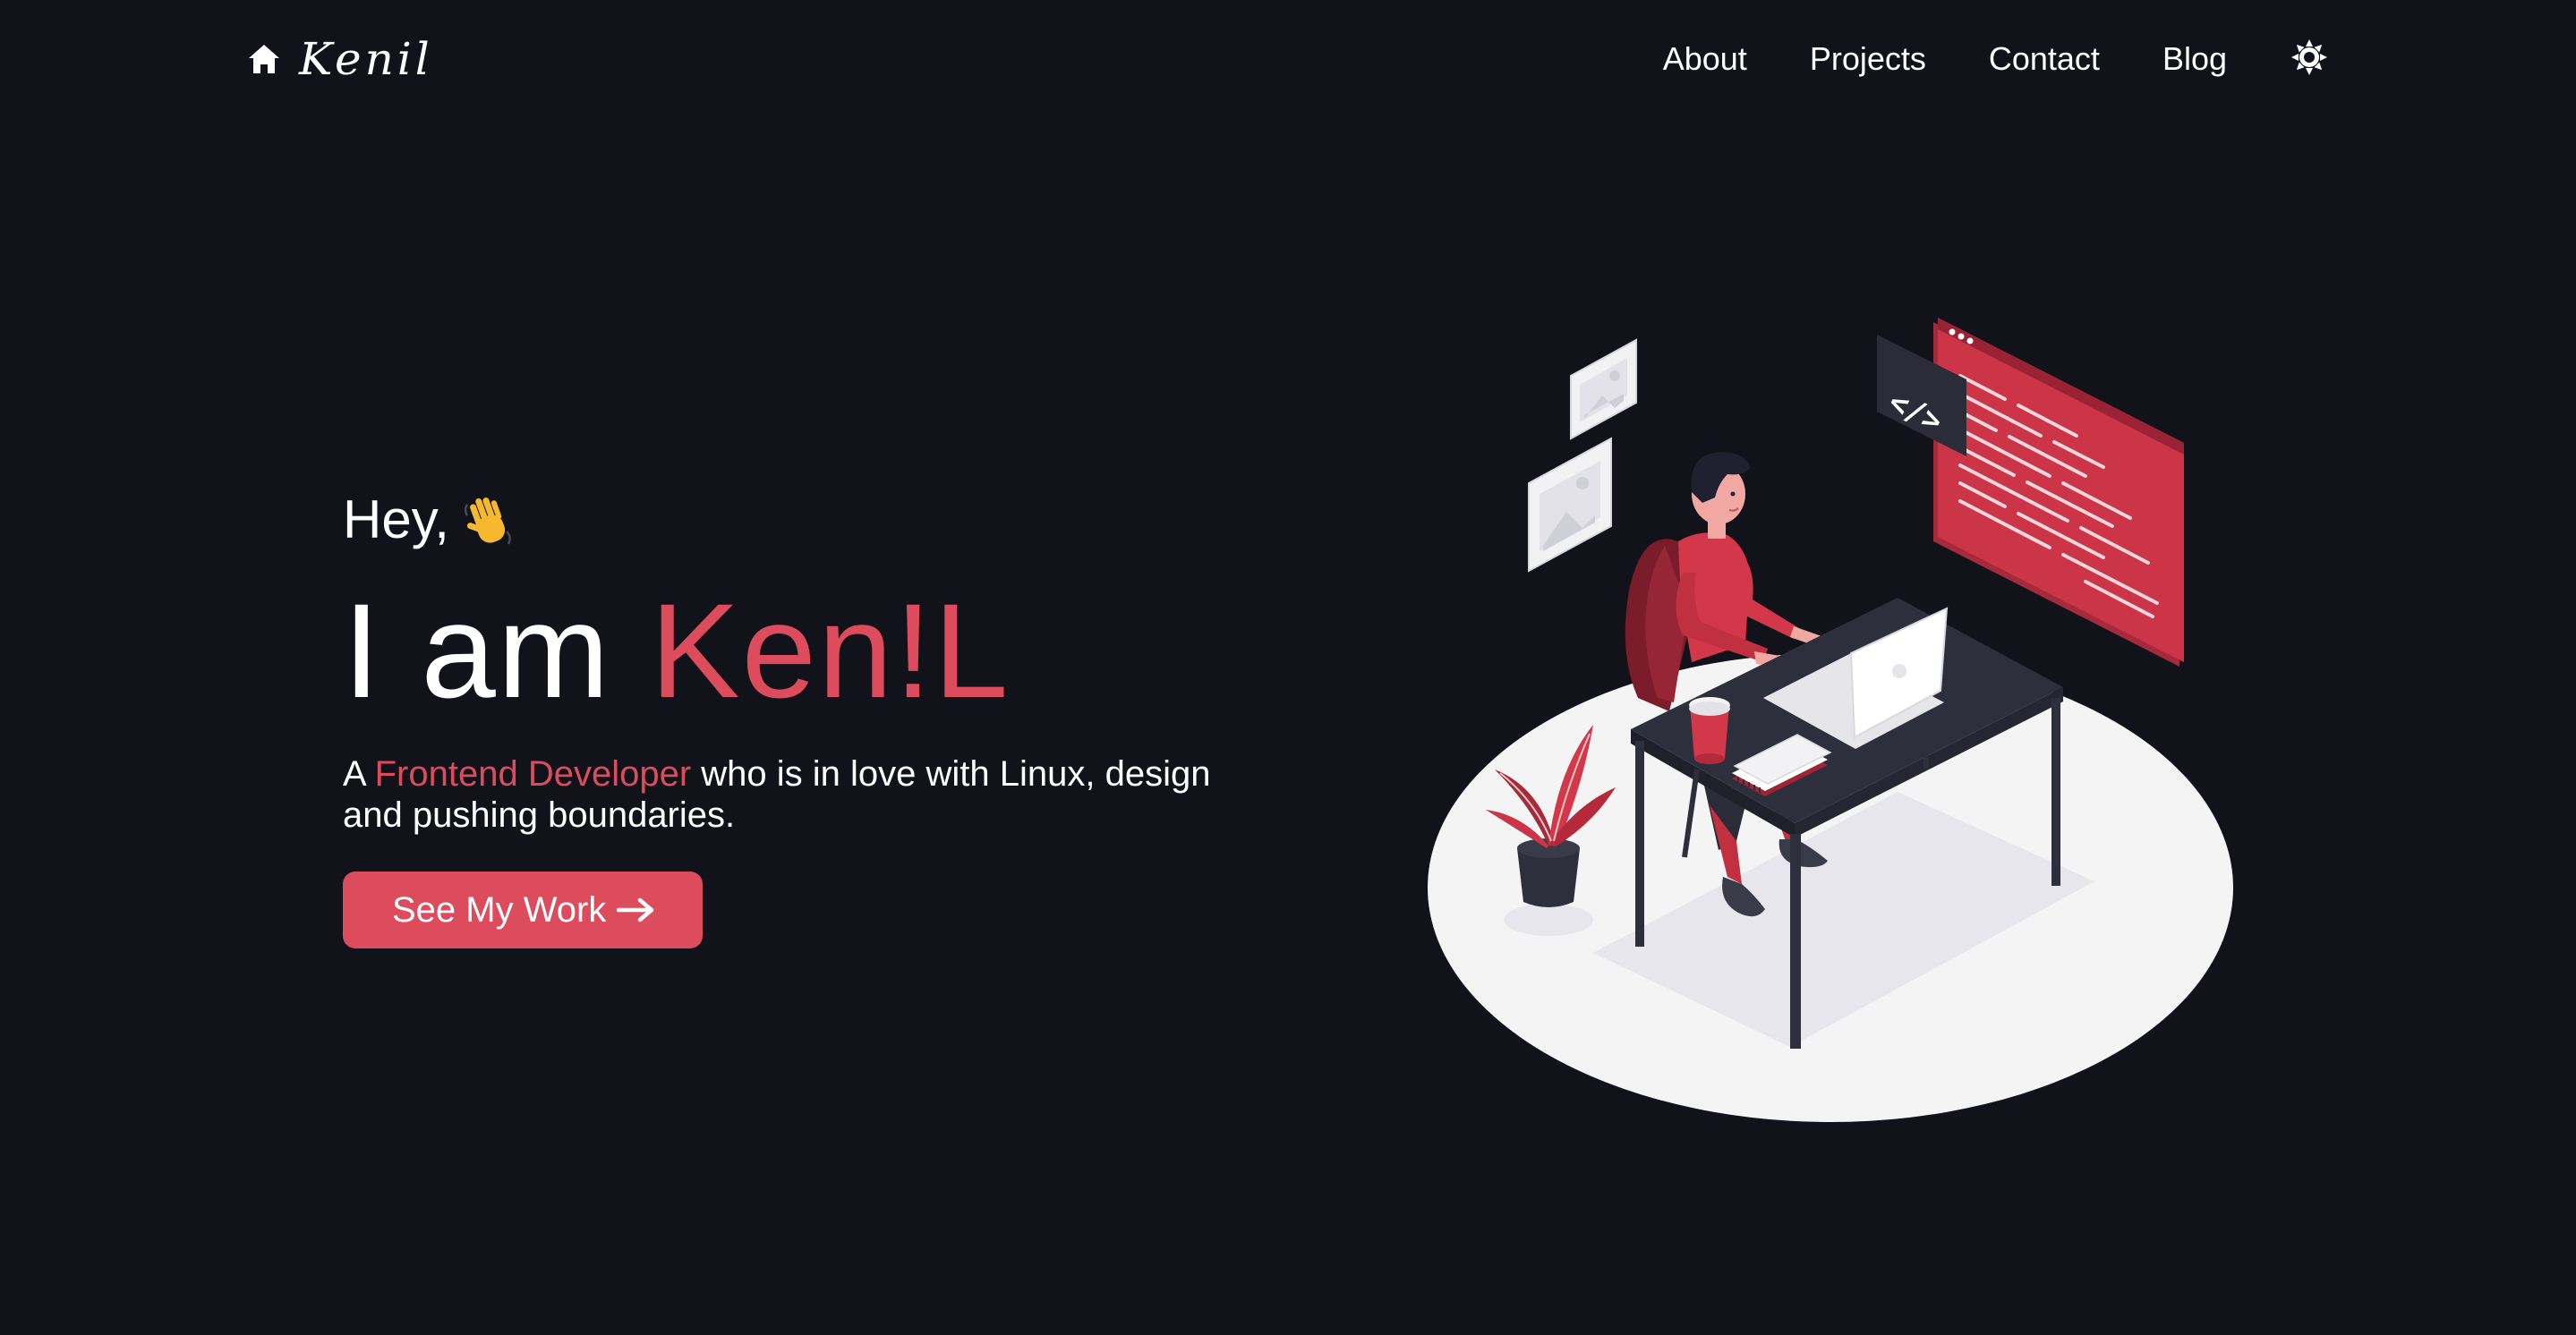  I want to click on nav-link-contact: Contact, so click(2044, 59).